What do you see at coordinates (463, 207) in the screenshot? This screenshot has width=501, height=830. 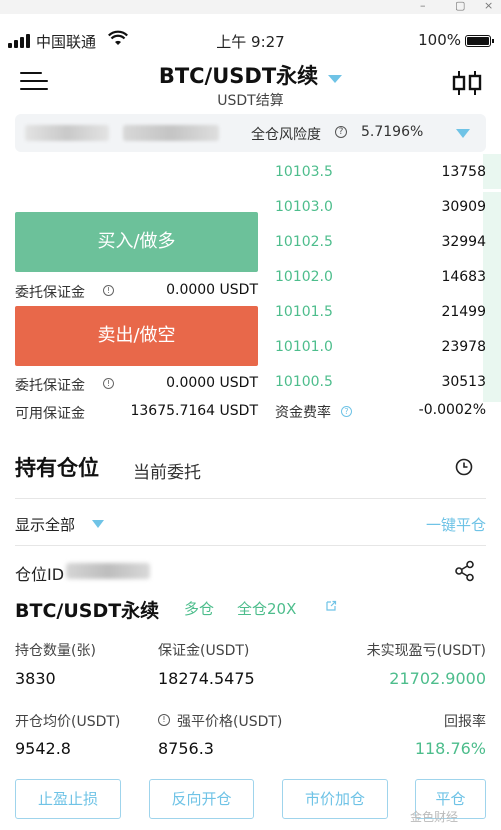 I see `bid-quantity: 30909` at bounding box center [463, 207].